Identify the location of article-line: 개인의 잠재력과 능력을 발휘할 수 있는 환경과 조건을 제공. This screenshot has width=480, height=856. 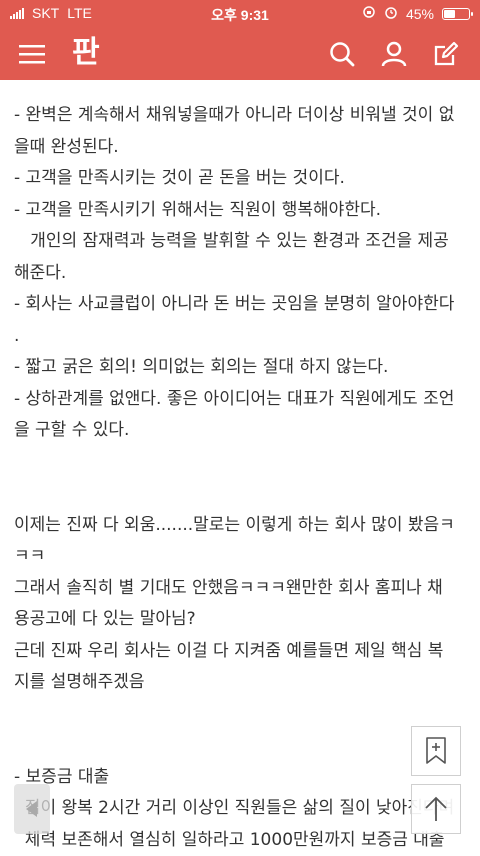
(242, 242).